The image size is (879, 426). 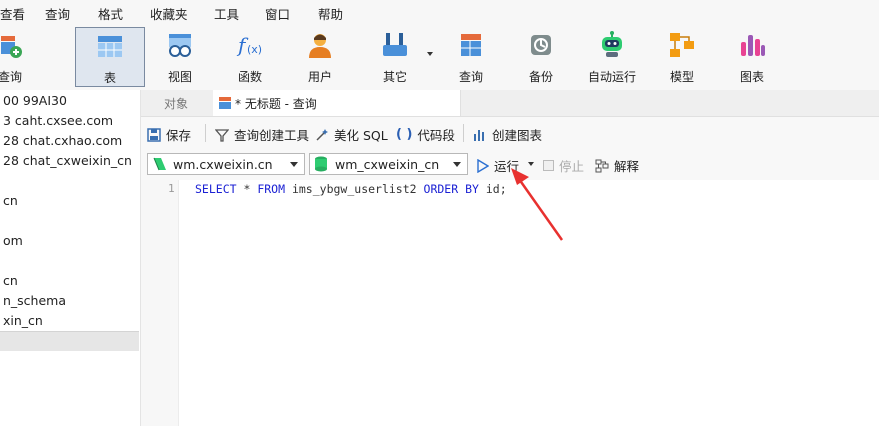 I want to click on menu-query: 查询, so click(x=57, y=13).